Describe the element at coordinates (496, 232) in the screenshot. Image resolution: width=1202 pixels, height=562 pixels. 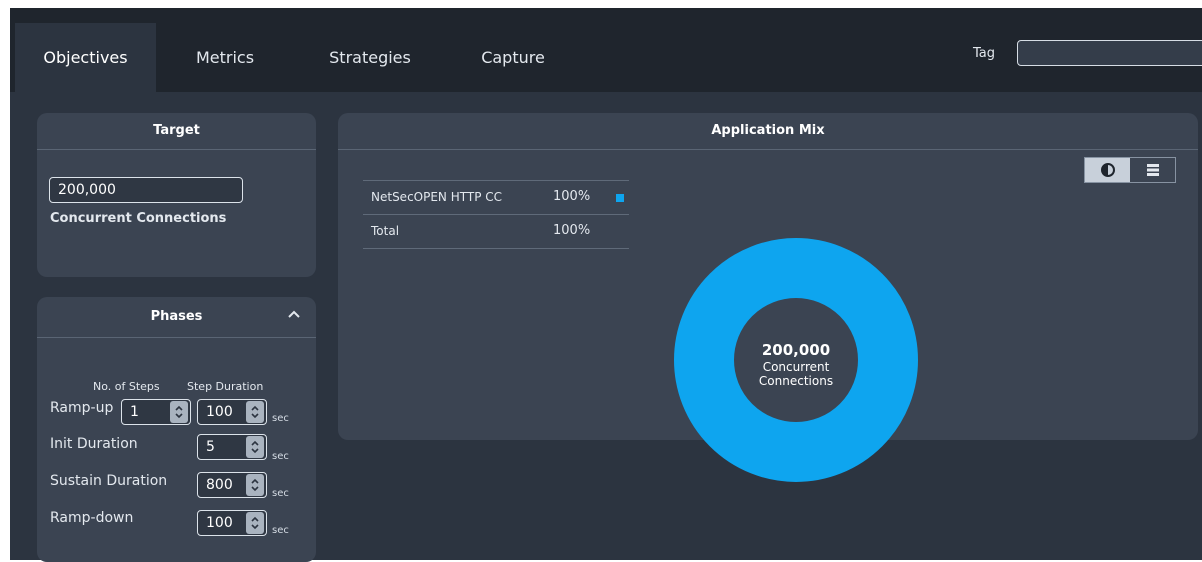
I see `mix-total-row: Total 100%` at that location.